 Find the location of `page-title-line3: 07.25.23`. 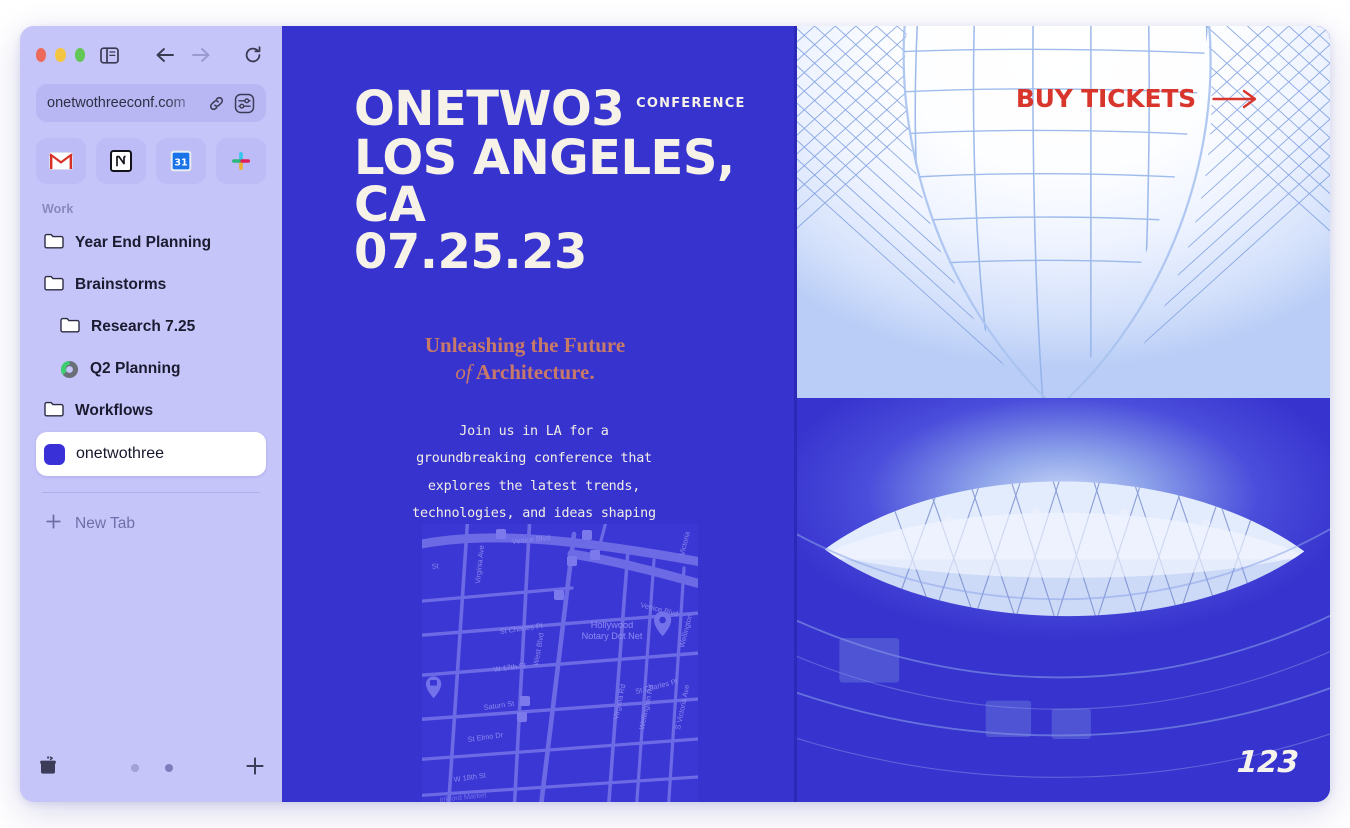

page-title-line3: 07.25.23 is located at coordinates (470, 252).